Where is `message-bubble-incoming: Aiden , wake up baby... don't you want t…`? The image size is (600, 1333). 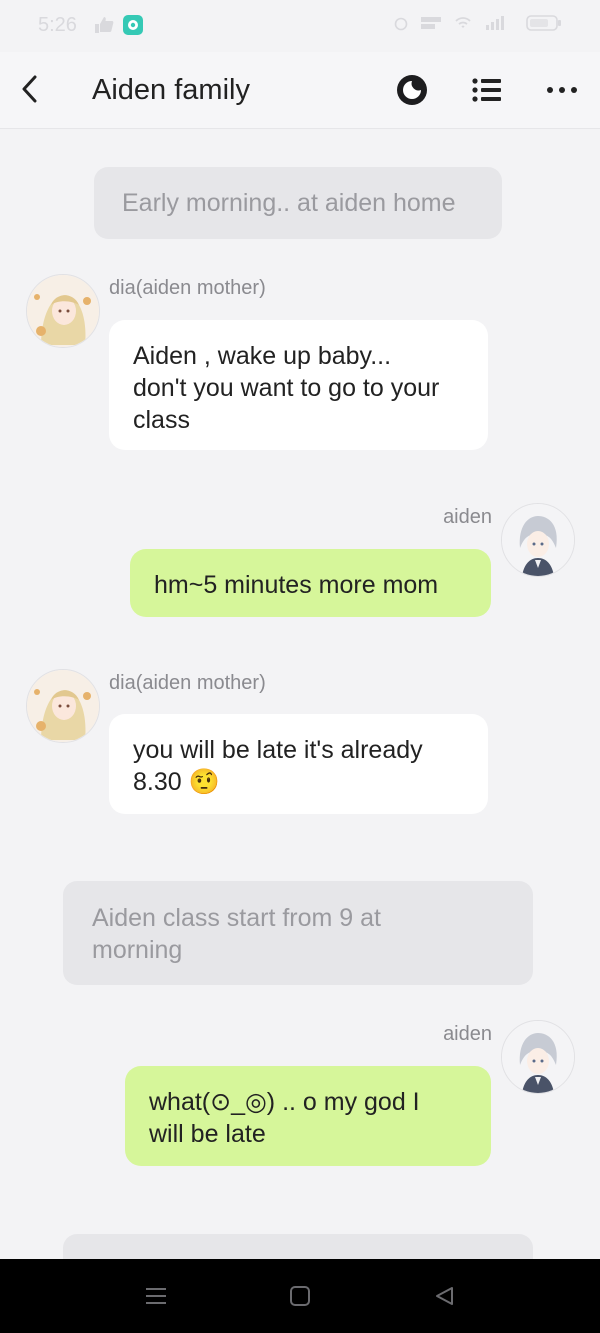 message-bubble-incoming: Aiden , wake up baby... don't you want t… is located at coordinates (298, 385).